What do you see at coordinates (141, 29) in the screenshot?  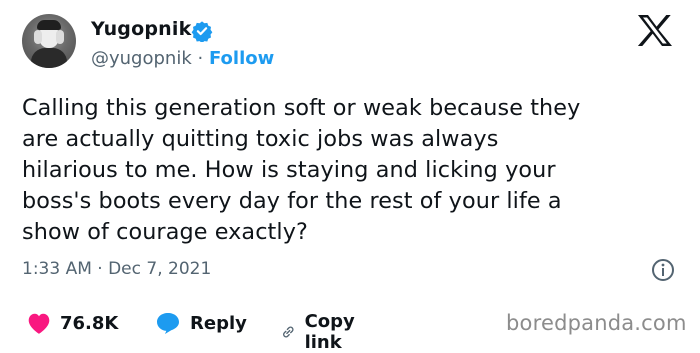 I see `author-name: Yugopnik` at bounding box center [141, 29].